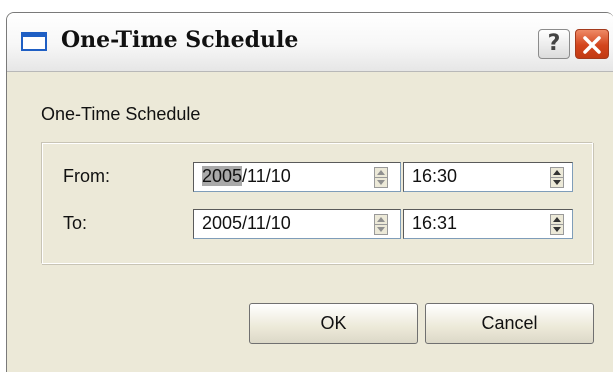 The height and width of the screenshot is (372, 613). Describe the element at coordinates (266, 176) in the screenshot. I see `from-date-rest: /11/10` at that location.